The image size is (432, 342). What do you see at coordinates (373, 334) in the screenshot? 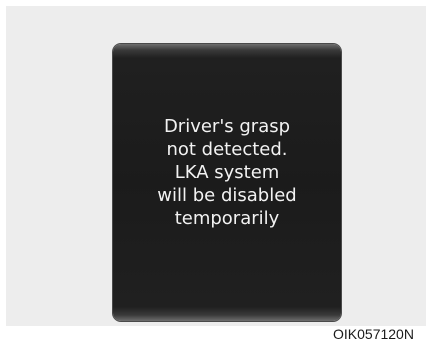
I see `figure-code: OIK057120N` at bounding box center [373, 334].